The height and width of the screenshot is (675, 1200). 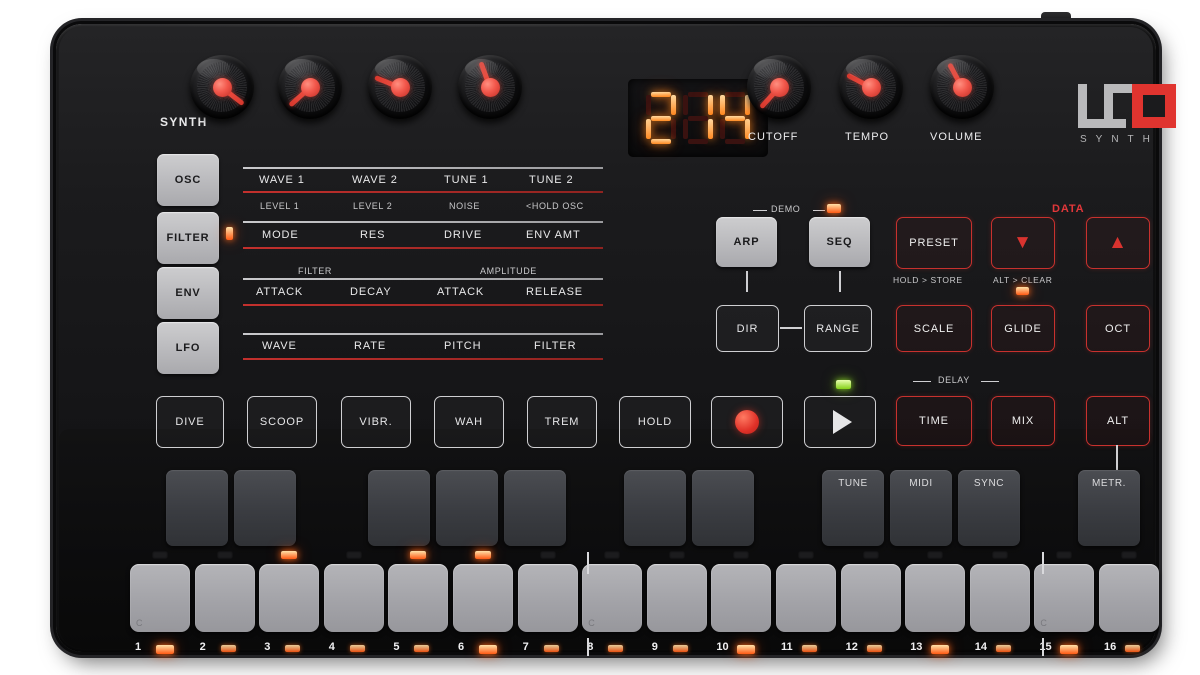 What do you see at coordinates (371, 292) in the screenshot?
I see `param-filter-decay: DECAY` at bounding box center [371, 292].